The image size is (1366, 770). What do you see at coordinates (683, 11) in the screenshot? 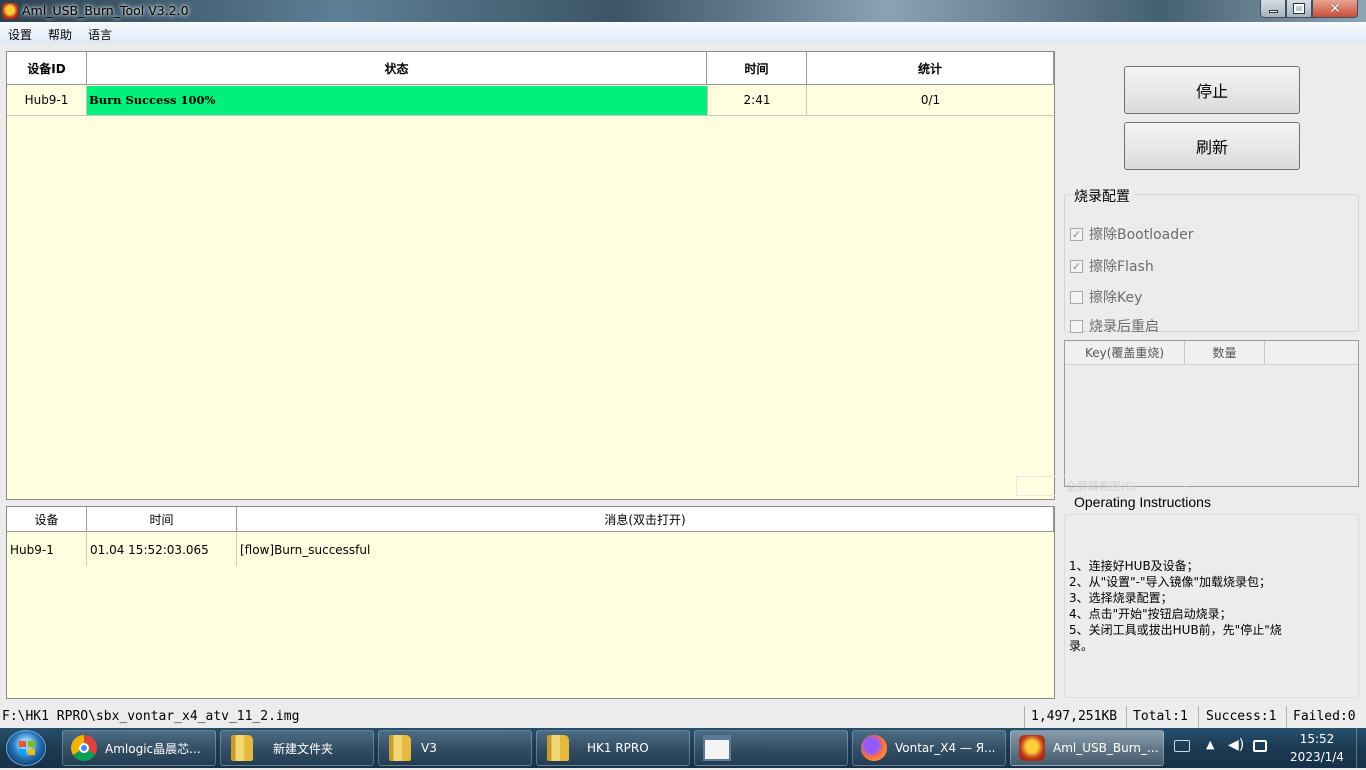
I see `title-bar` at bounding box center [683, 11].